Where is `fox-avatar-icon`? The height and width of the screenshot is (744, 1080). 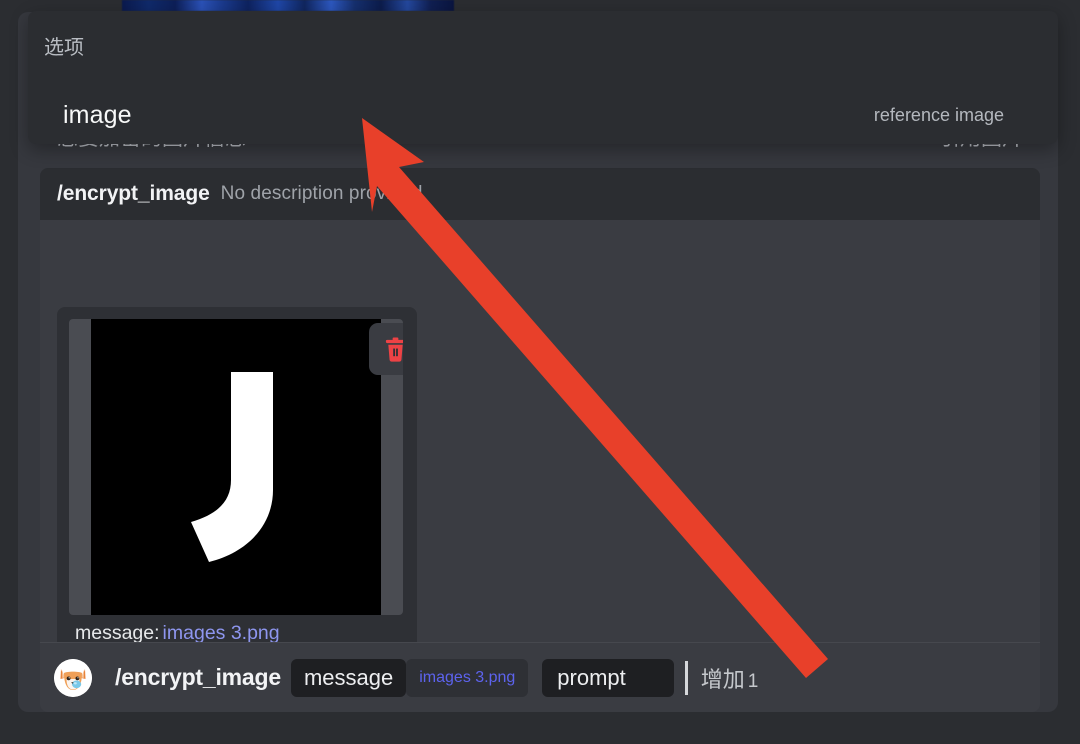
fox-avatar-icon is located at coordinates (73, 677).